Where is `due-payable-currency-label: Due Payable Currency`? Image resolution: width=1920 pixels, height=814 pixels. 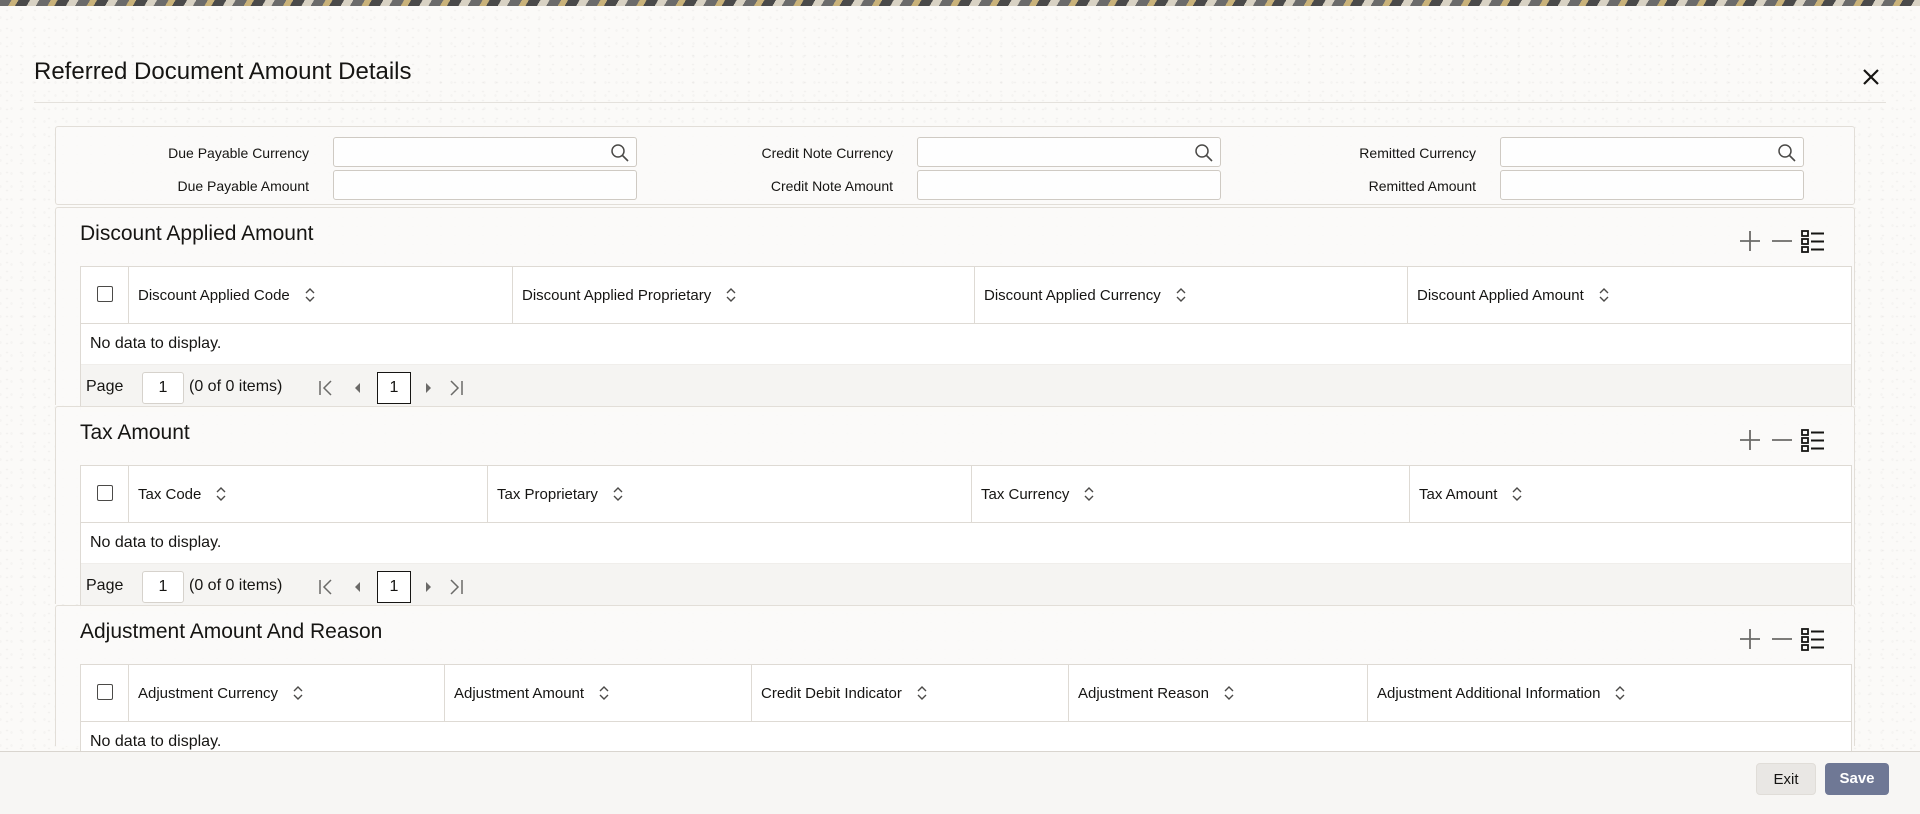 due-payable-currency-label: Due Payable Currency is located at coordinates (238, 153).